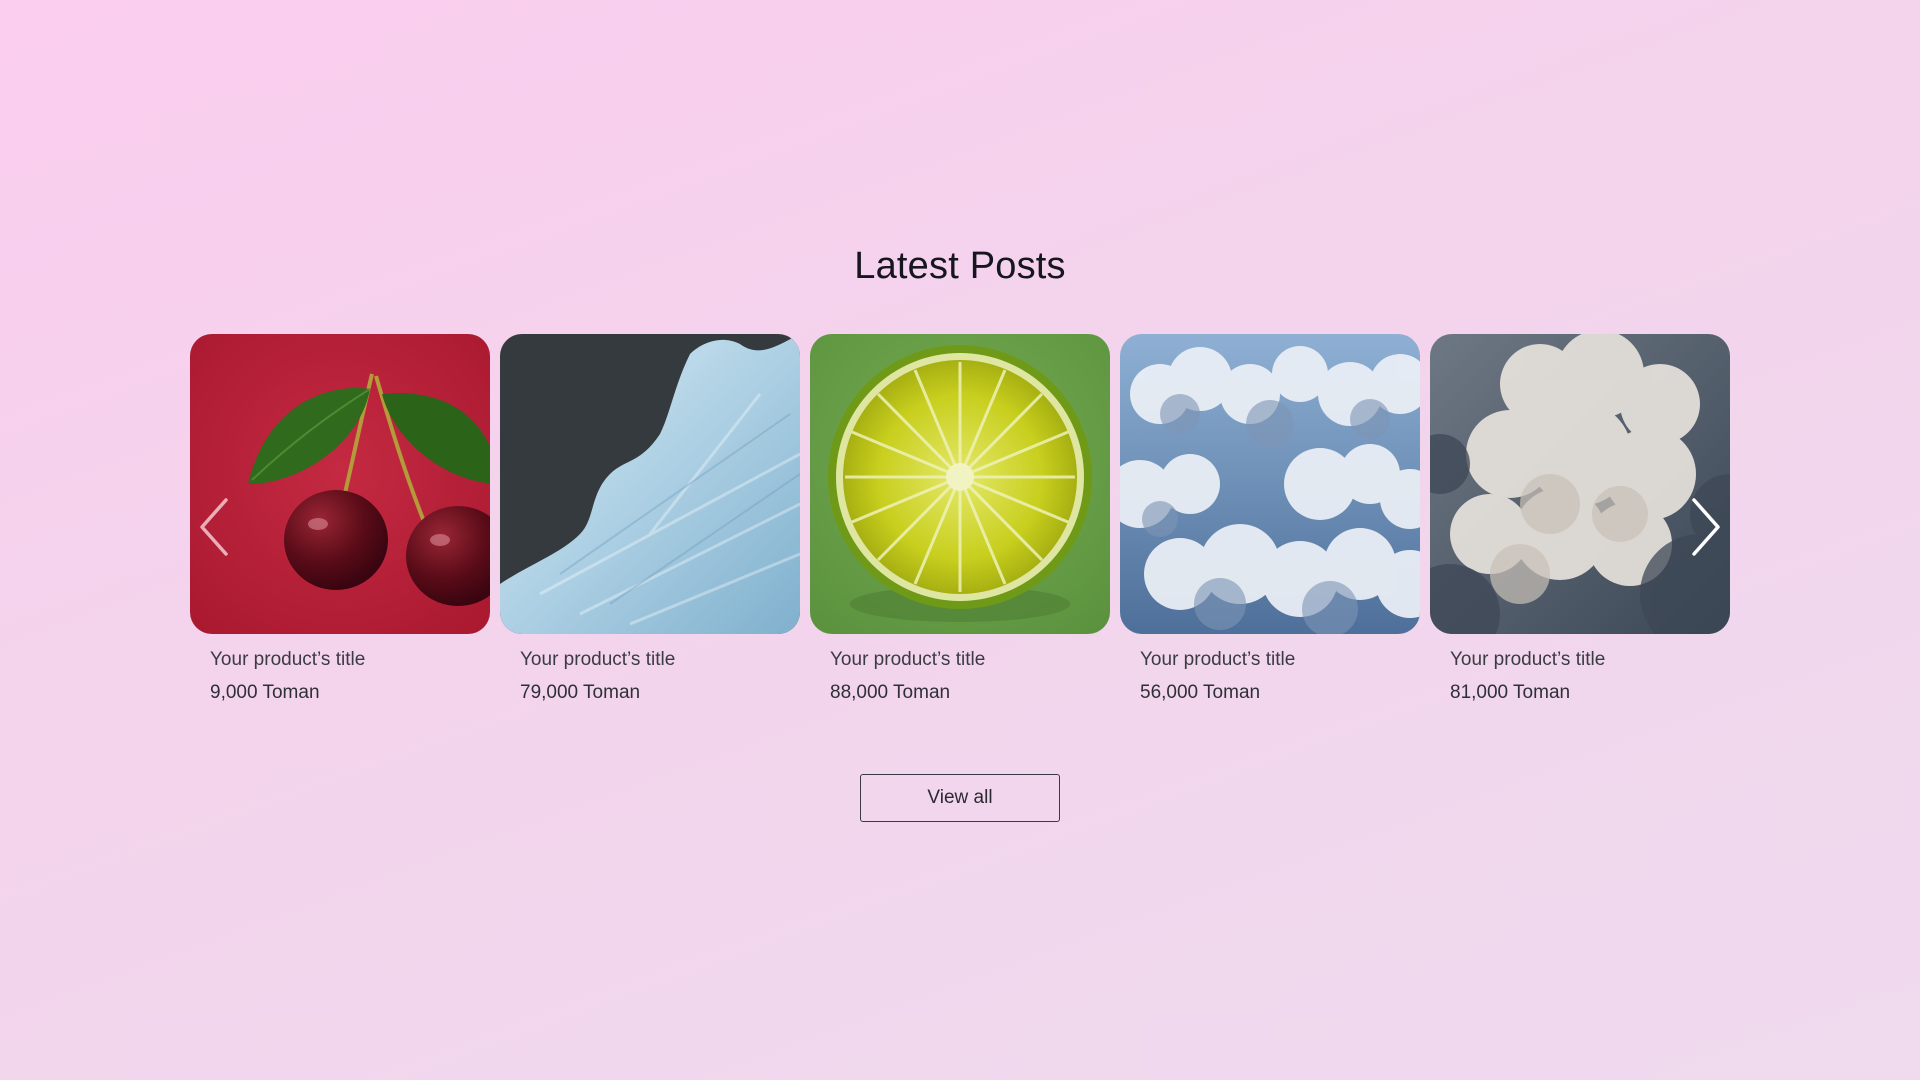  What do you see at coordinates (580, 692) in the screenshot?
I see `product-price: 79,000 Toman` at bounding box center [580, 692].